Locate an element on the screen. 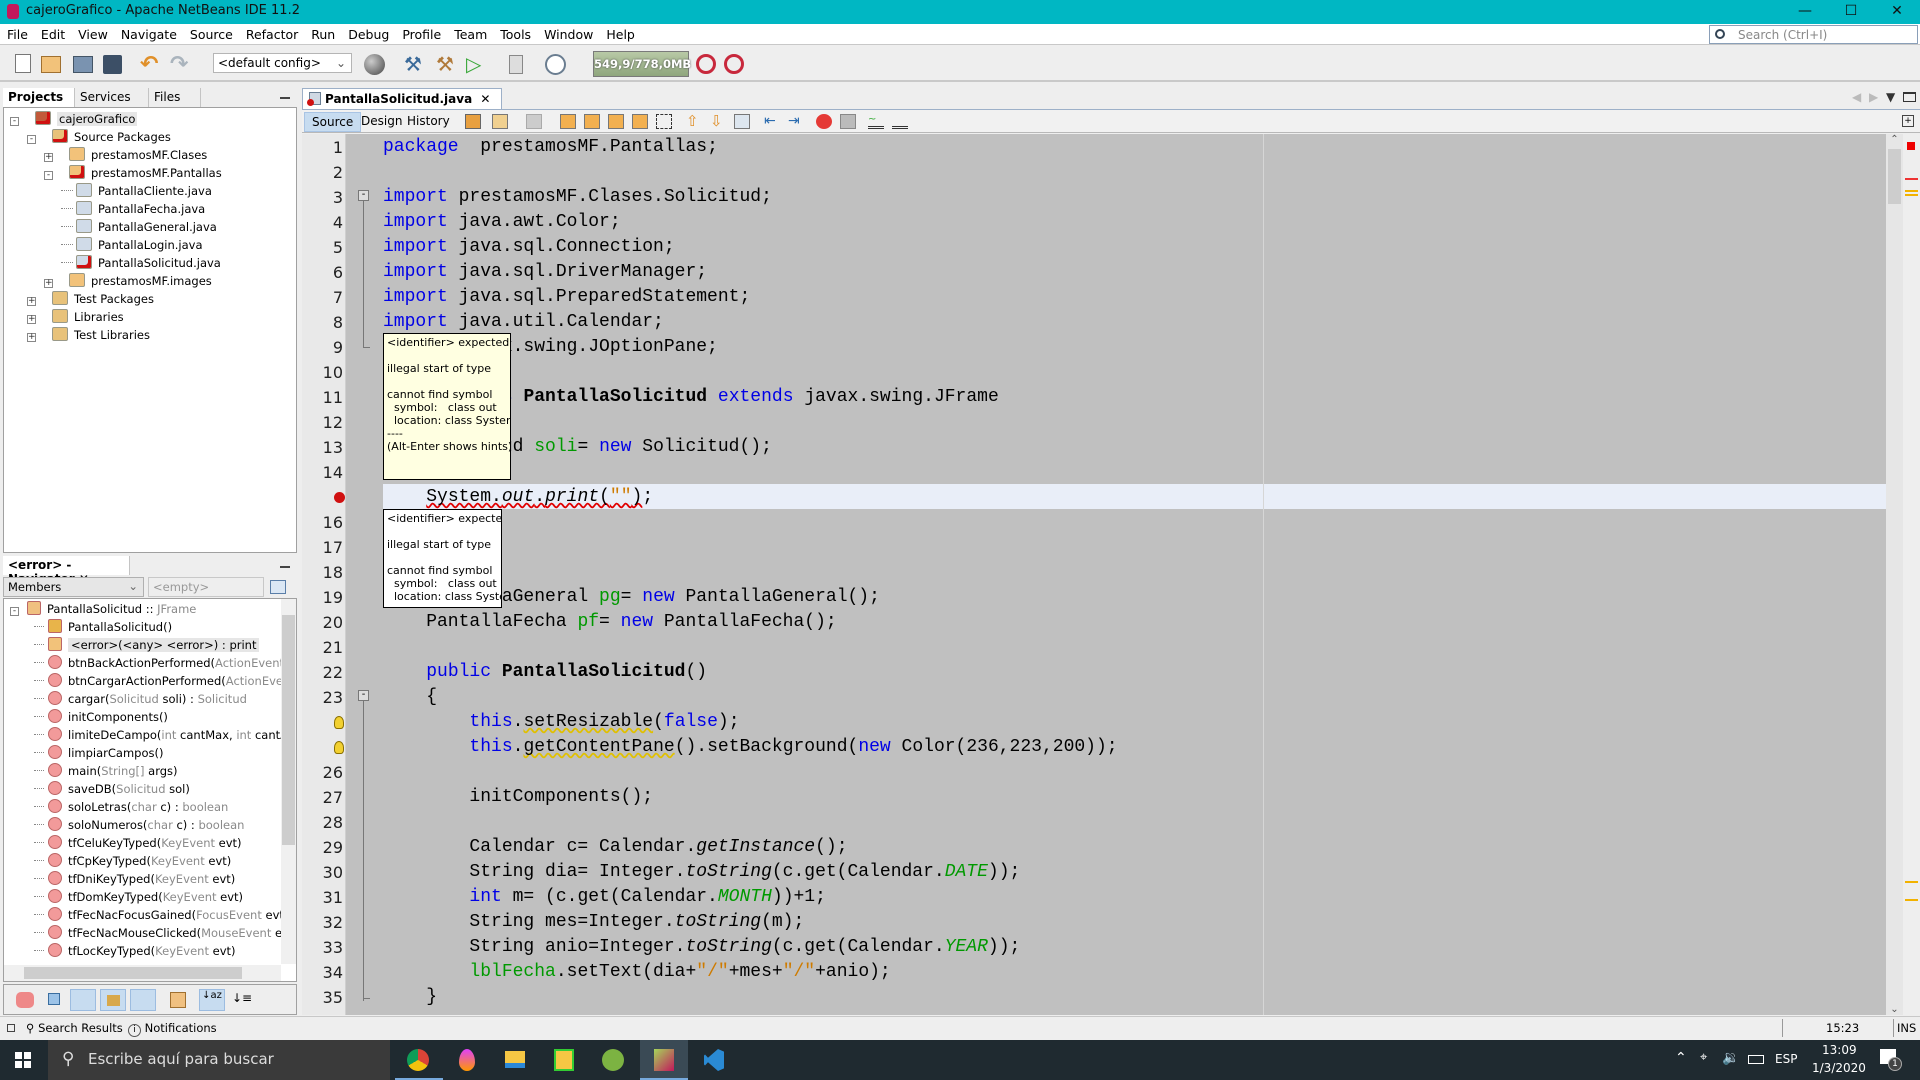 The height and width of the screenshot is (1080, 1920). taskbar-search-input: ⚲ Escribe aquí para buscar is located at coordinates (219, 1060).